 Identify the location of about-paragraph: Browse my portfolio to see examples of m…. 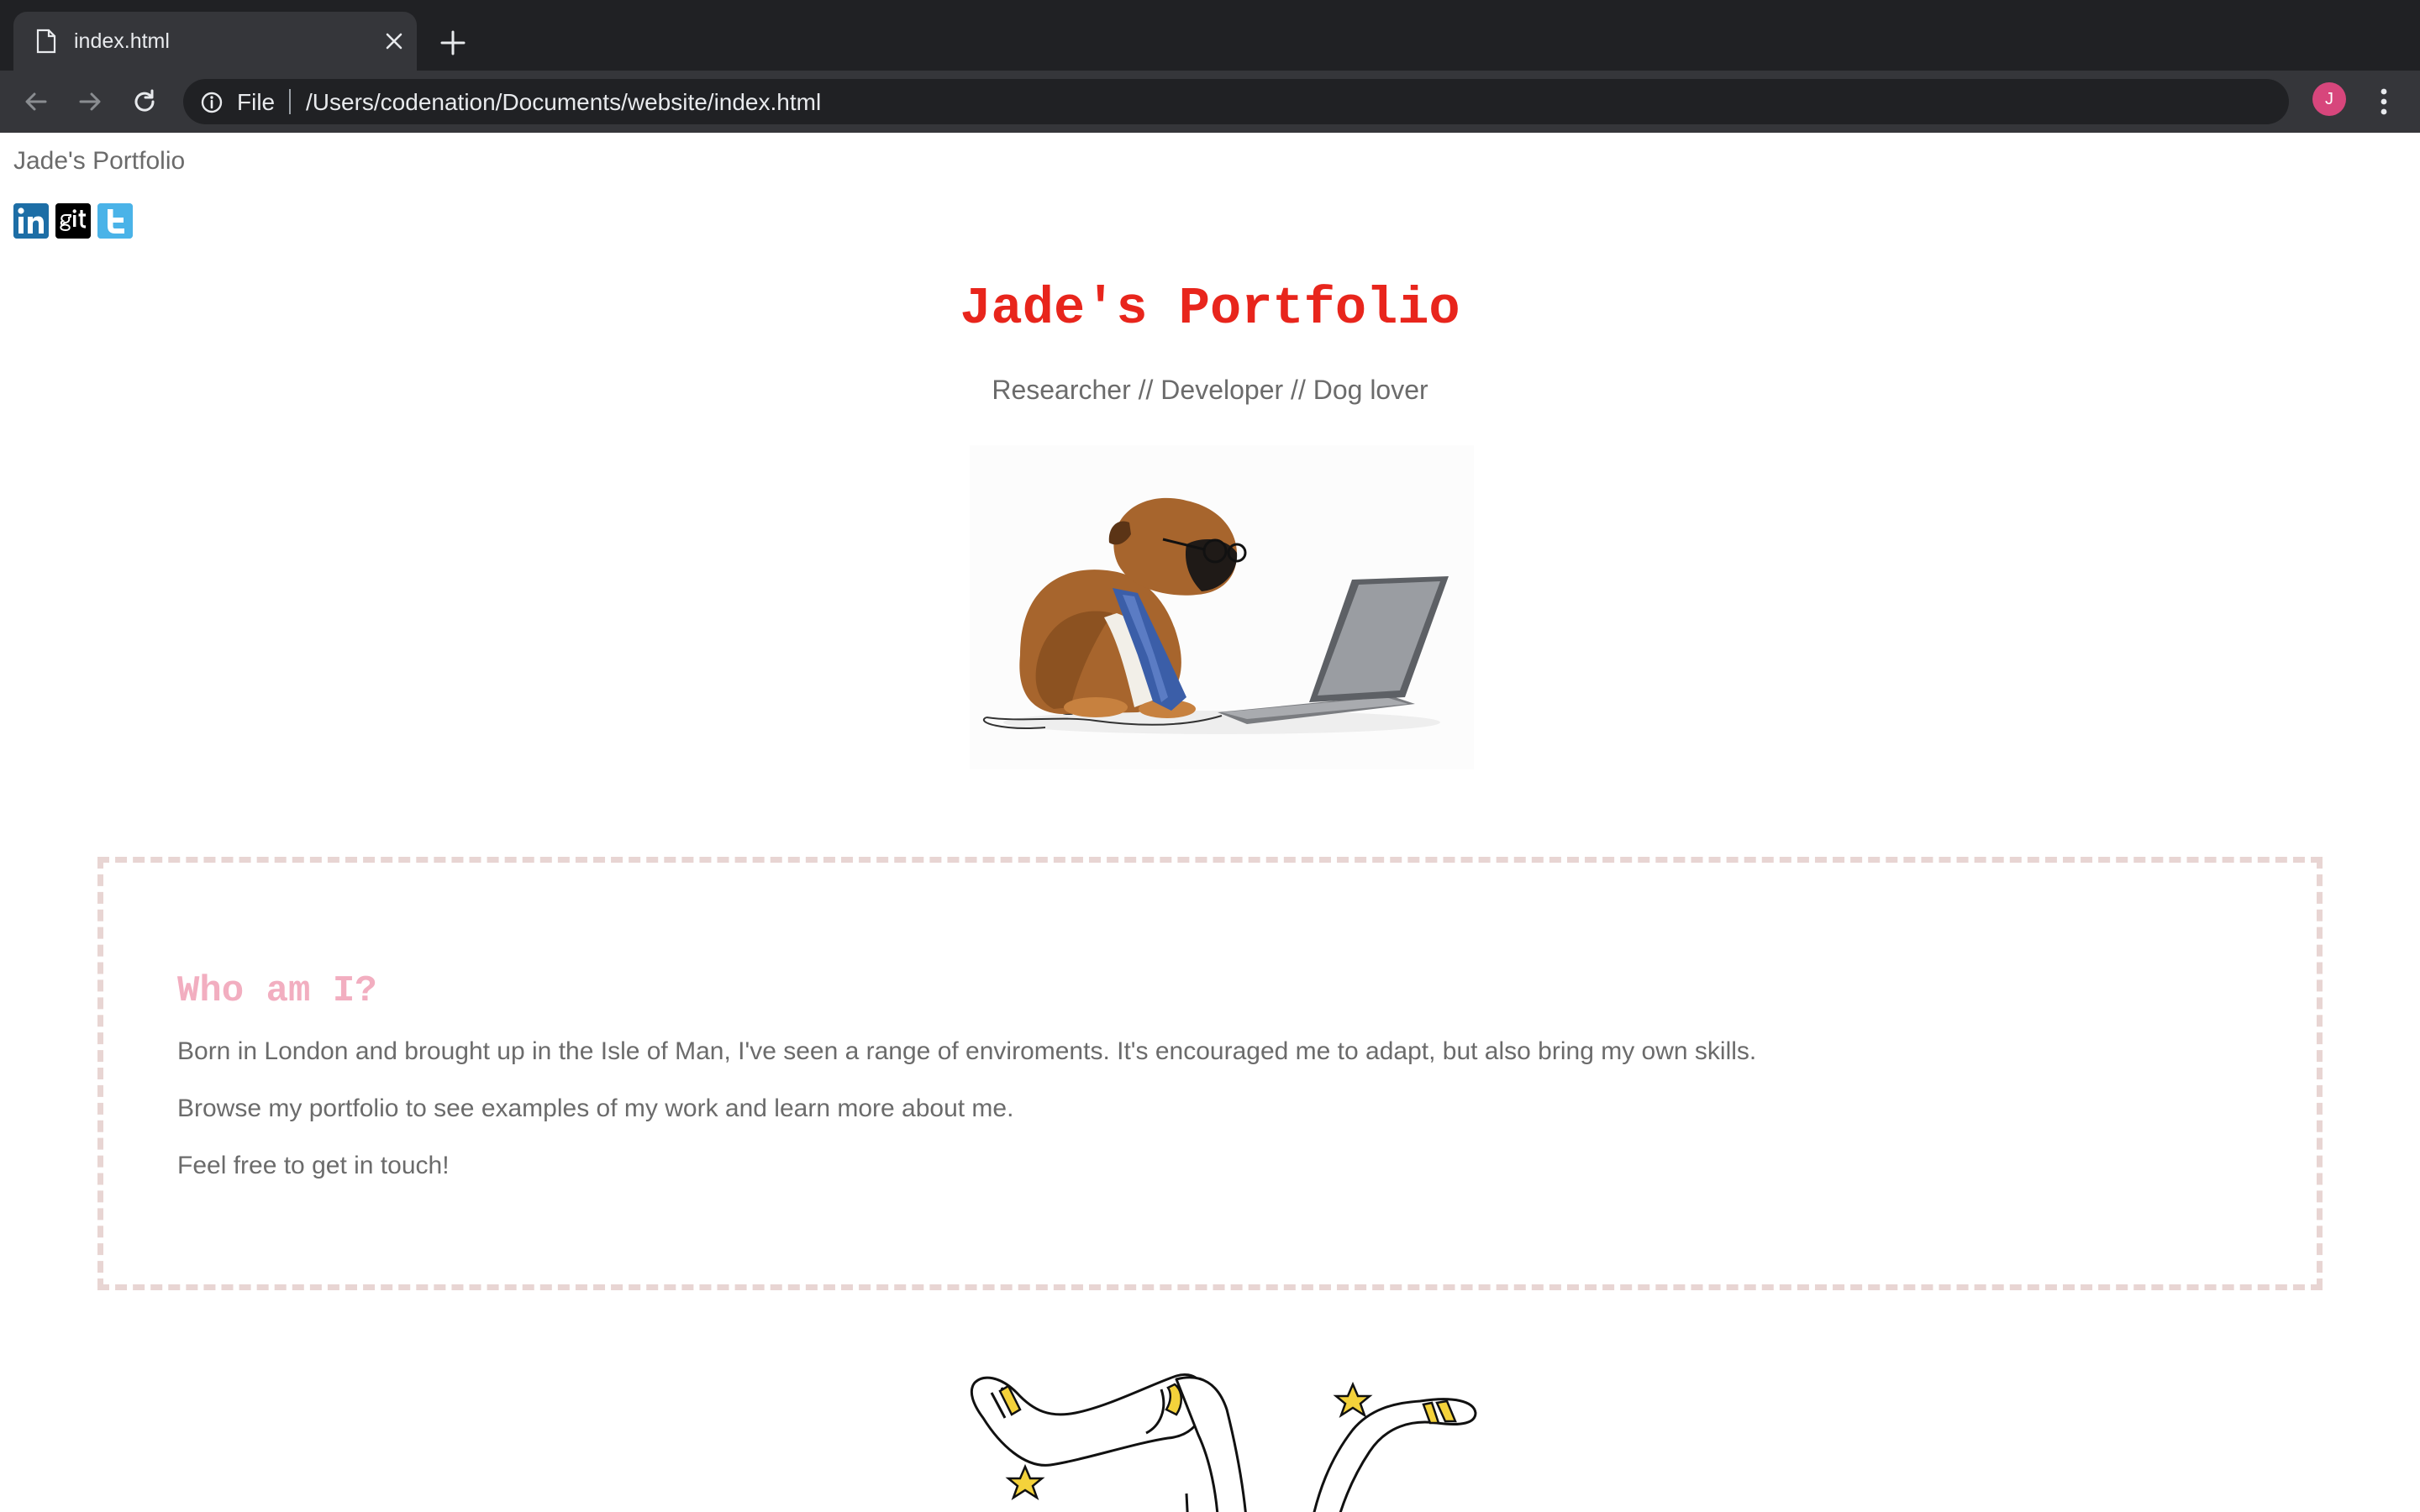
(596, 1108).